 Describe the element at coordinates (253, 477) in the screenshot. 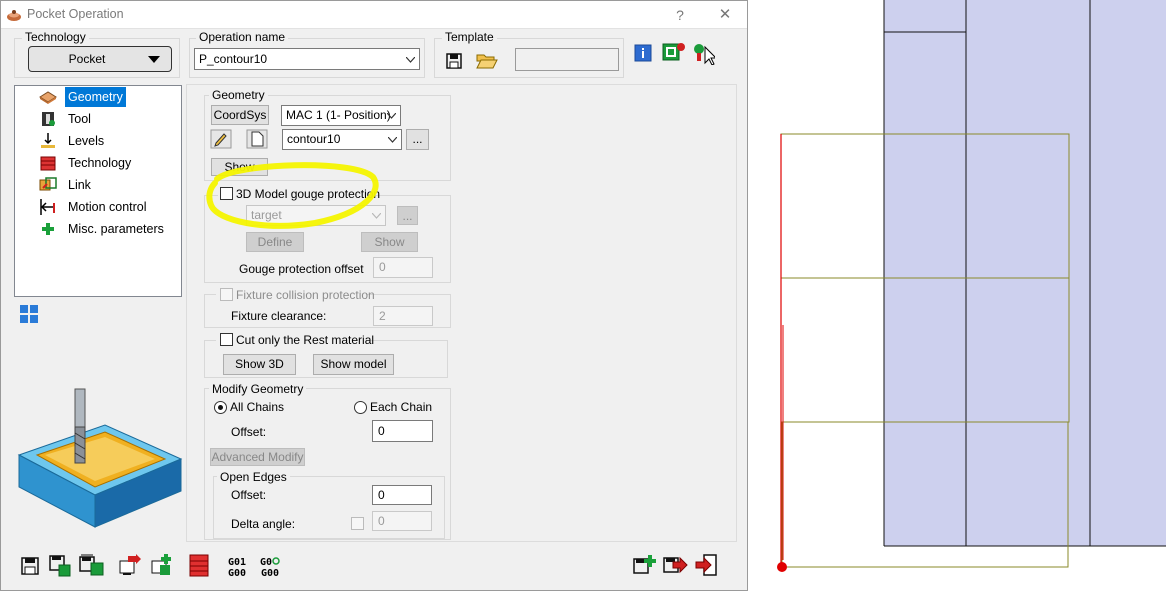

I see `open-edges-label: Open Edges` at that location.